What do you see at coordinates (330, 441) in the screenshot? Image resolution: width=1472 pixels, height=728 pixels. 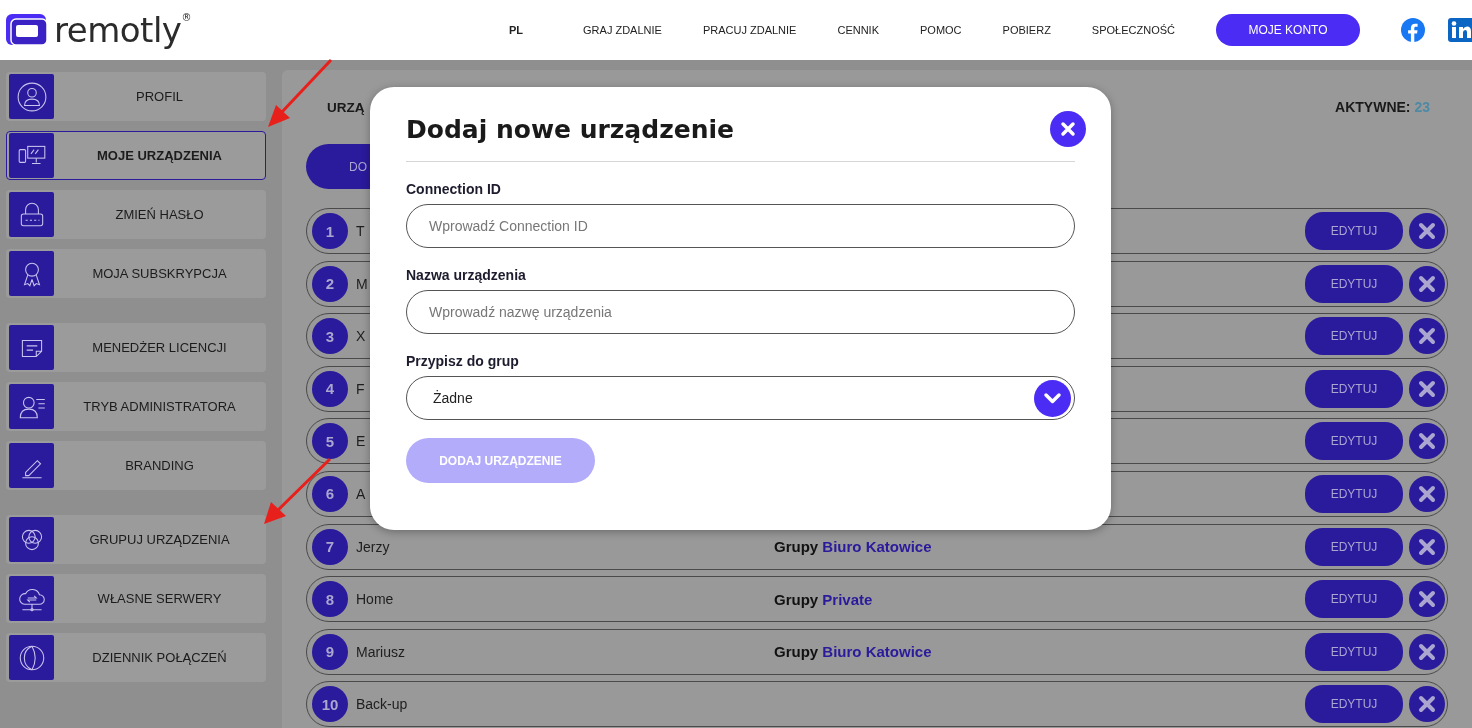 I see `row-number: 5` at bounding box center [330, 441].